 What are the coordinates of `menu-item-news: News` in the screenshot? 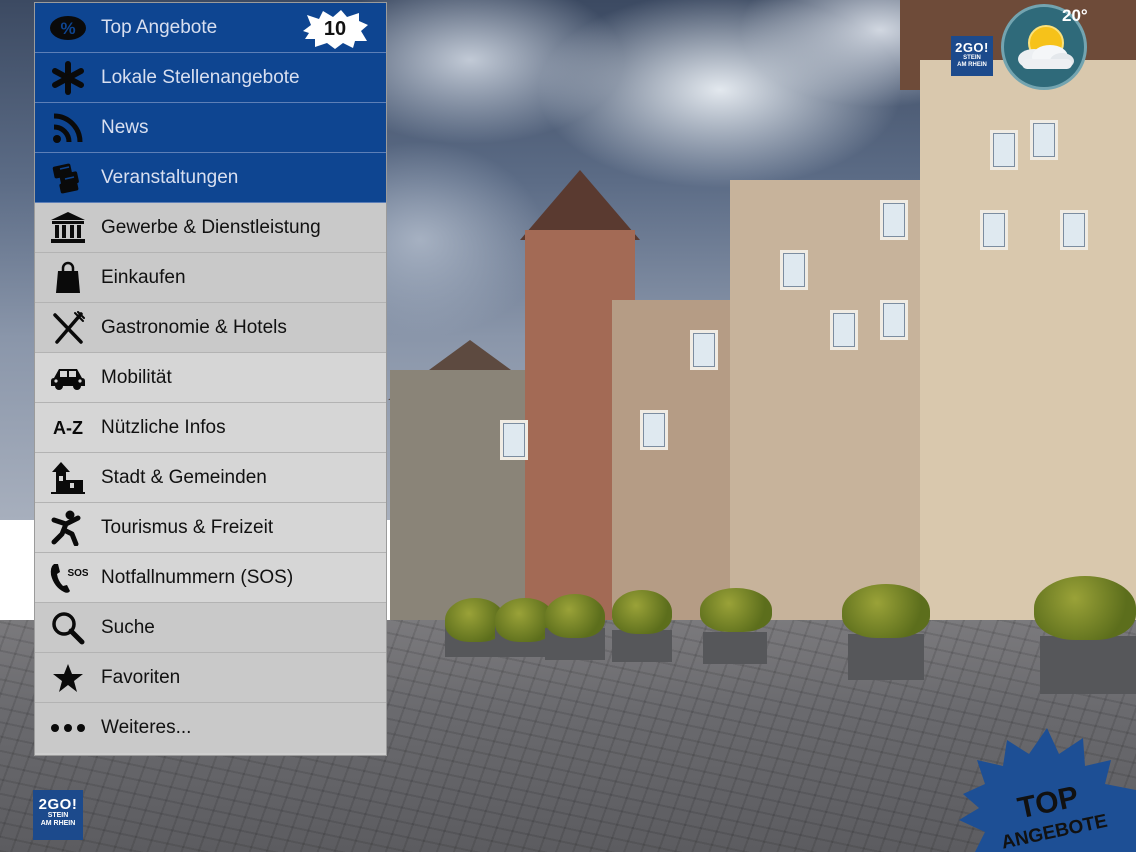 It's located at (210, 128).